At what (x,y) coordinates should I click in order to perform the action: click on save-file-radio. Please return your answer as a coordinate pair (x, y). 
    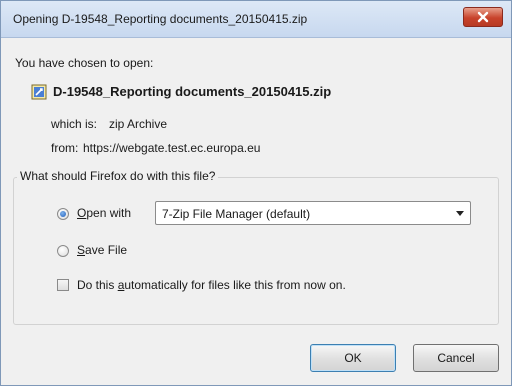
    Looking at the image, I should click on (63, 251).